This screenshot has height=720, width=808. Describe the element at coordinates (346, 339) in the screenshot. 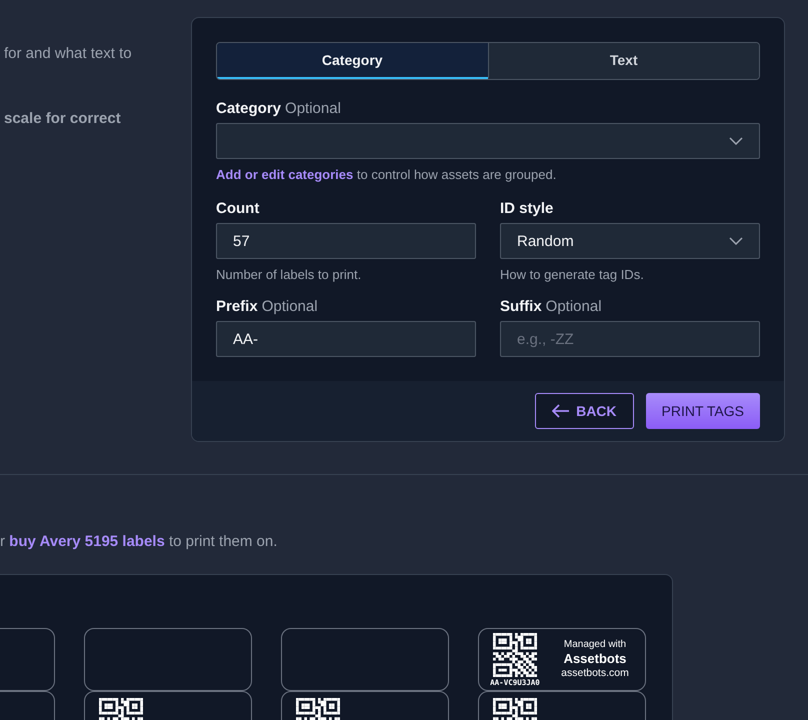

I see `input-field: AA-` at that location.